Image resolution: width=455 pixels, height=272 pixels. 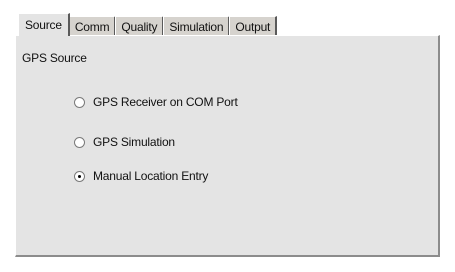 I want to click on option-label: GPS Simulation, so click(x=134, y=142).